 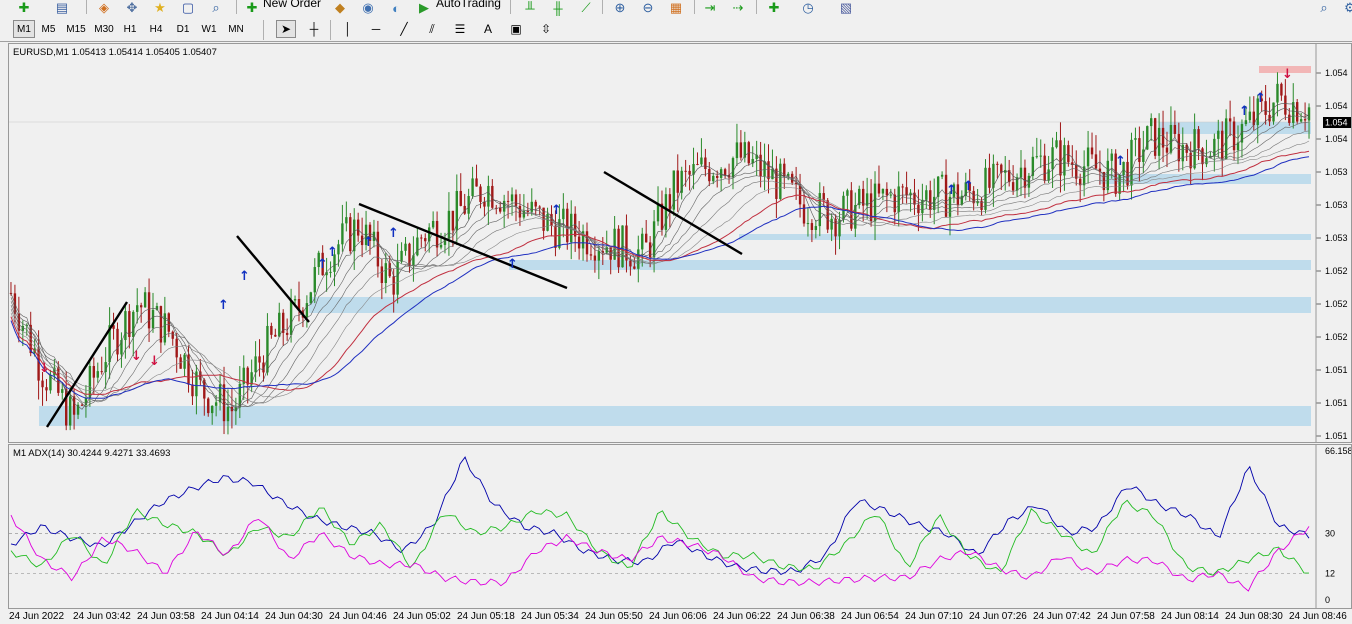 I want to click on timeframe-w1-button: W1, so click(x=209, y=29).